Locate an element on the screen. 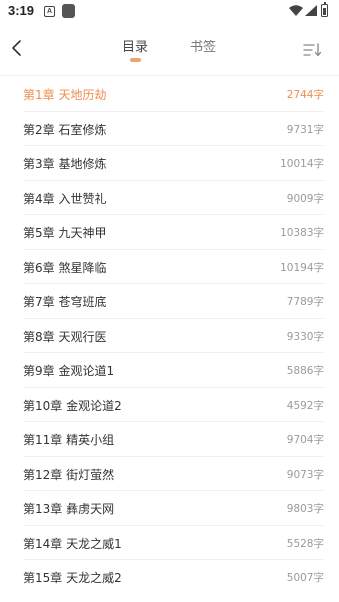  chapter-row: 第14章 天龙之威1 5528字 is located at coordinates (173, 543).